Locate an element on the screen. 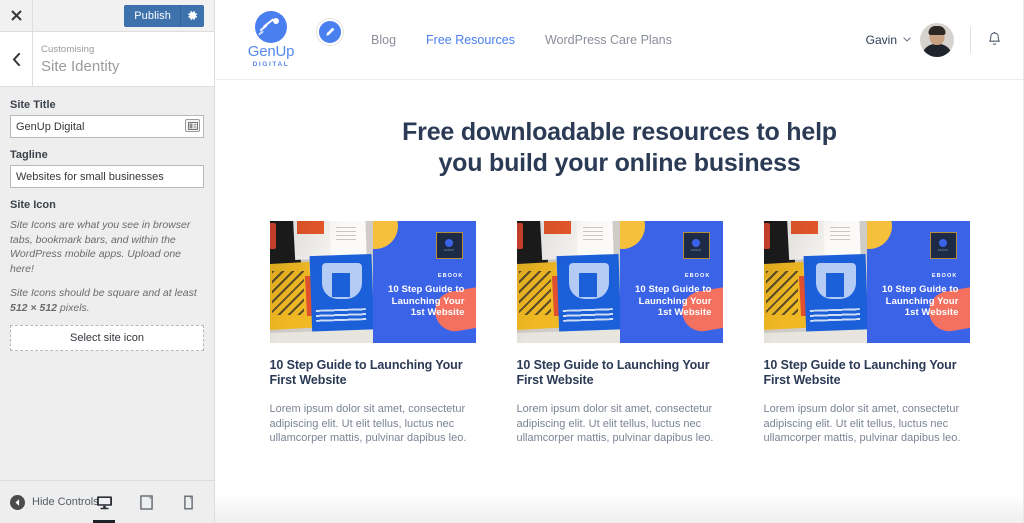 The height and width of the screenshot is (523, 1024). pencil-edit-icon is located at coordinates (330, 31).